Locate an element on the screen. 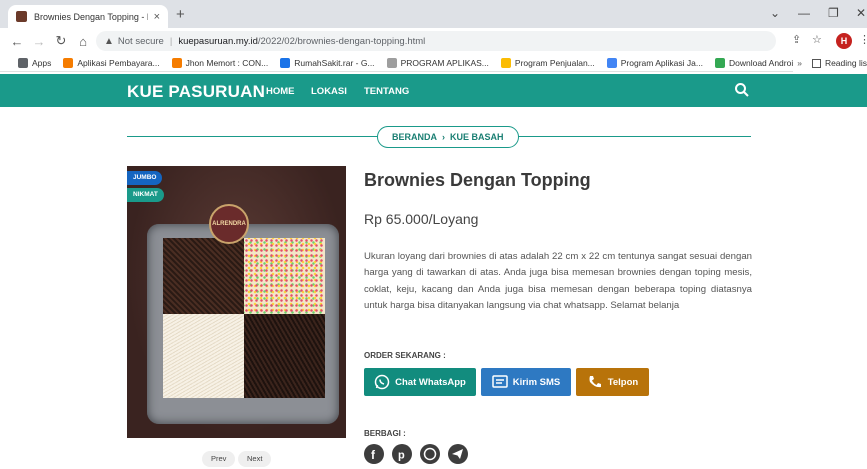 Image resolution: width=867 pixels, height=469 pixels. share-label: BERBAGI : is located at coordinates (385, 433).